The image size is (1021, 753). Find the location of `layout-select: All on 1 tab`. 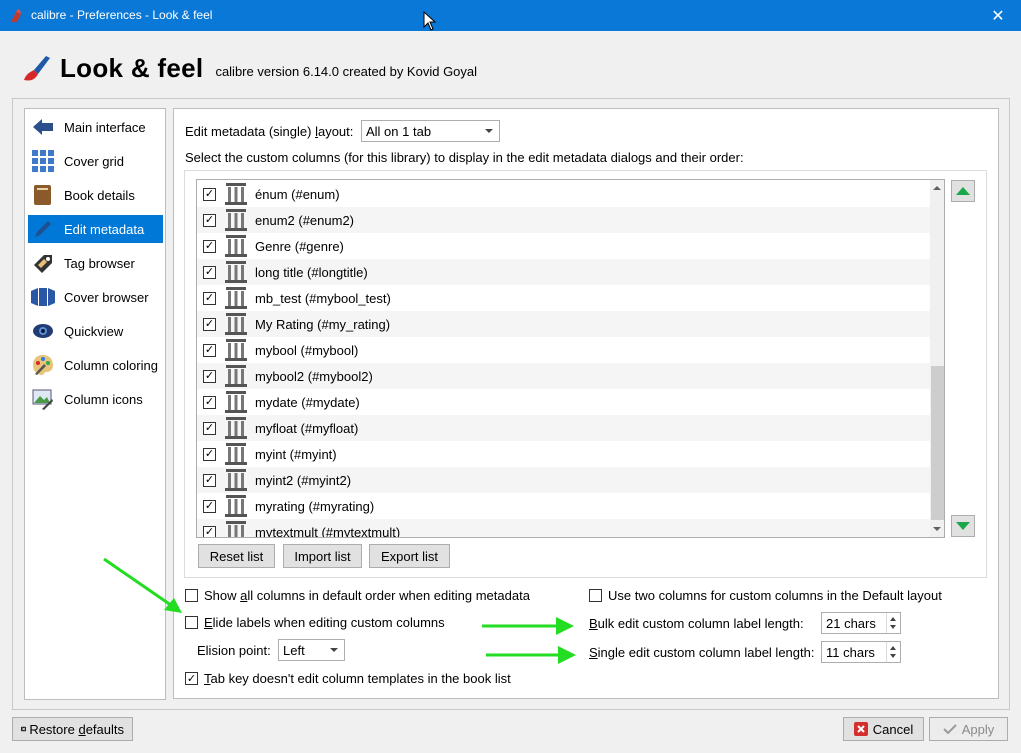

layout-select: All on 1 tab is located at coordinates (430, 131).